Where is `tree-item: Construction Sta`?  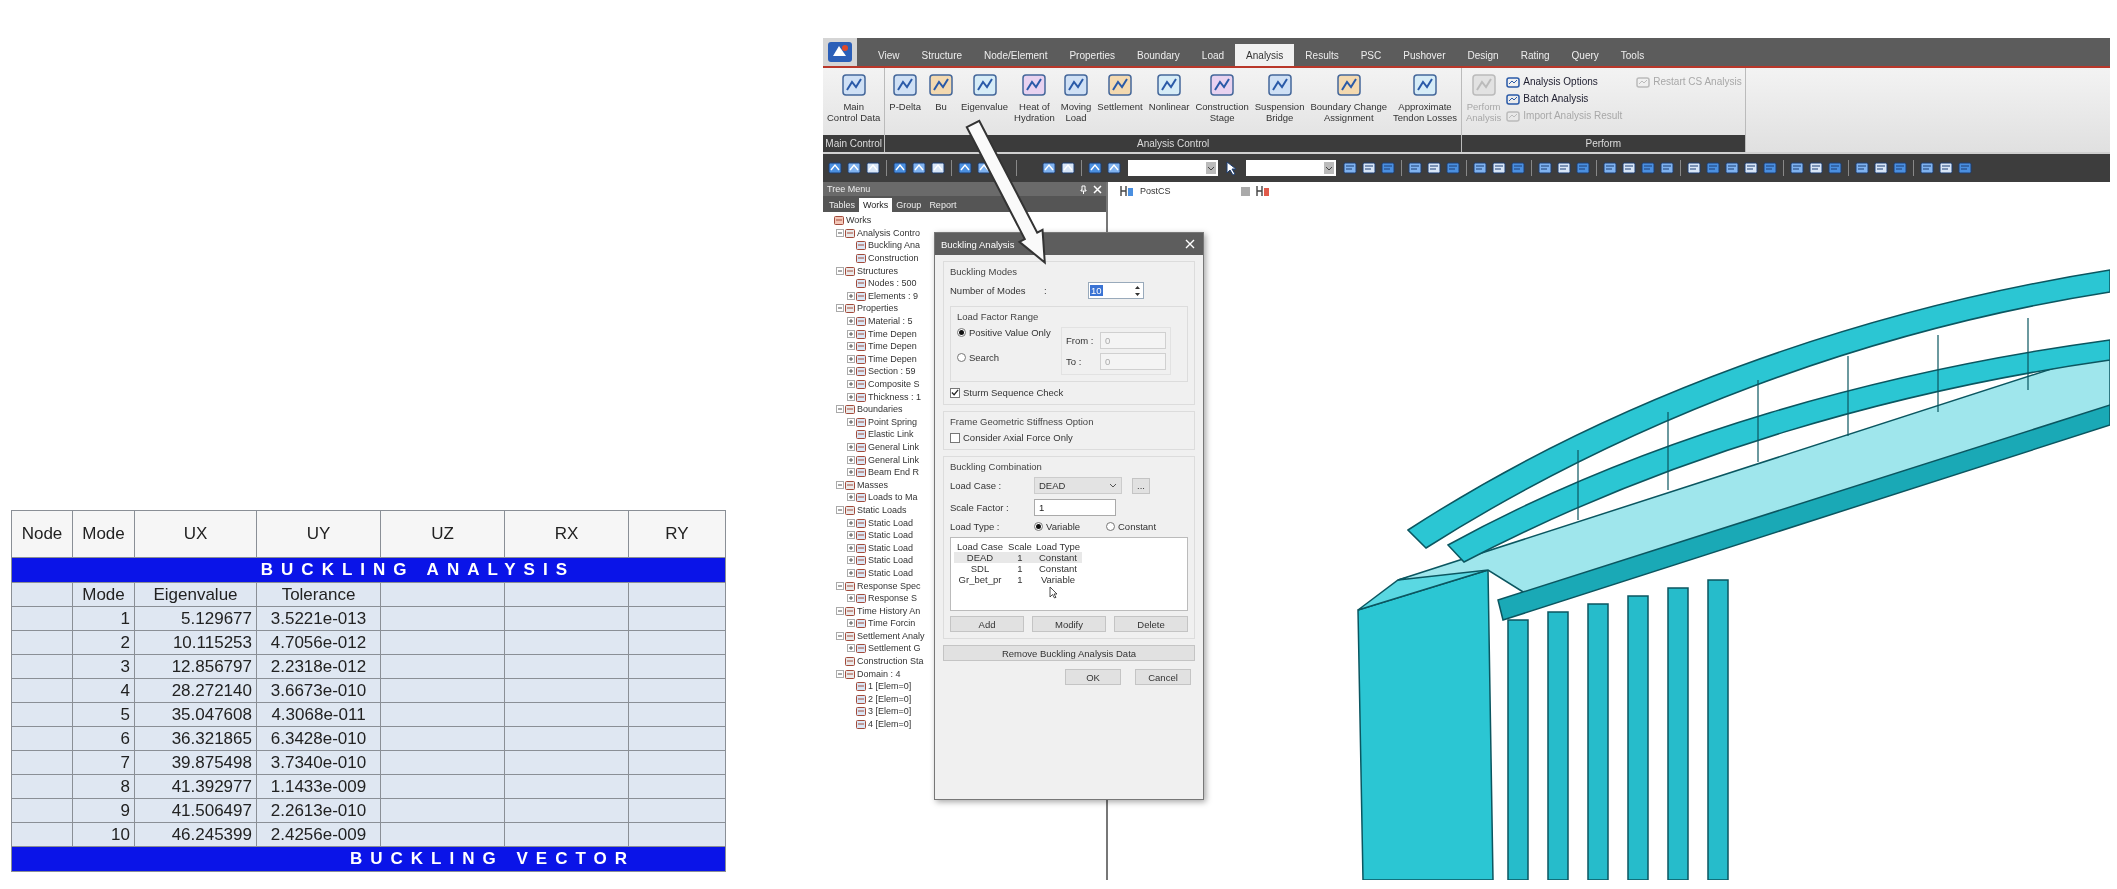 tree-item: Construction Sta is located at coordinates (890, 661).